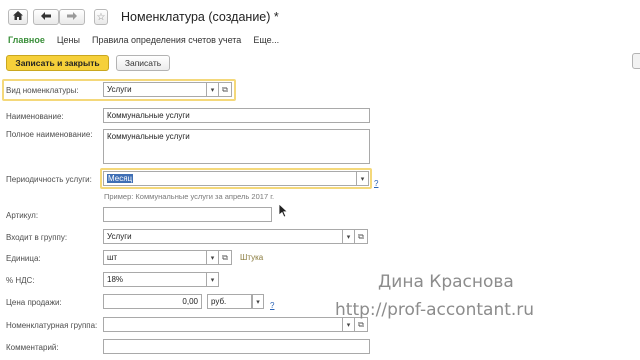  I want to click on vat-dropdown-button: ▾, so click(213, 279).